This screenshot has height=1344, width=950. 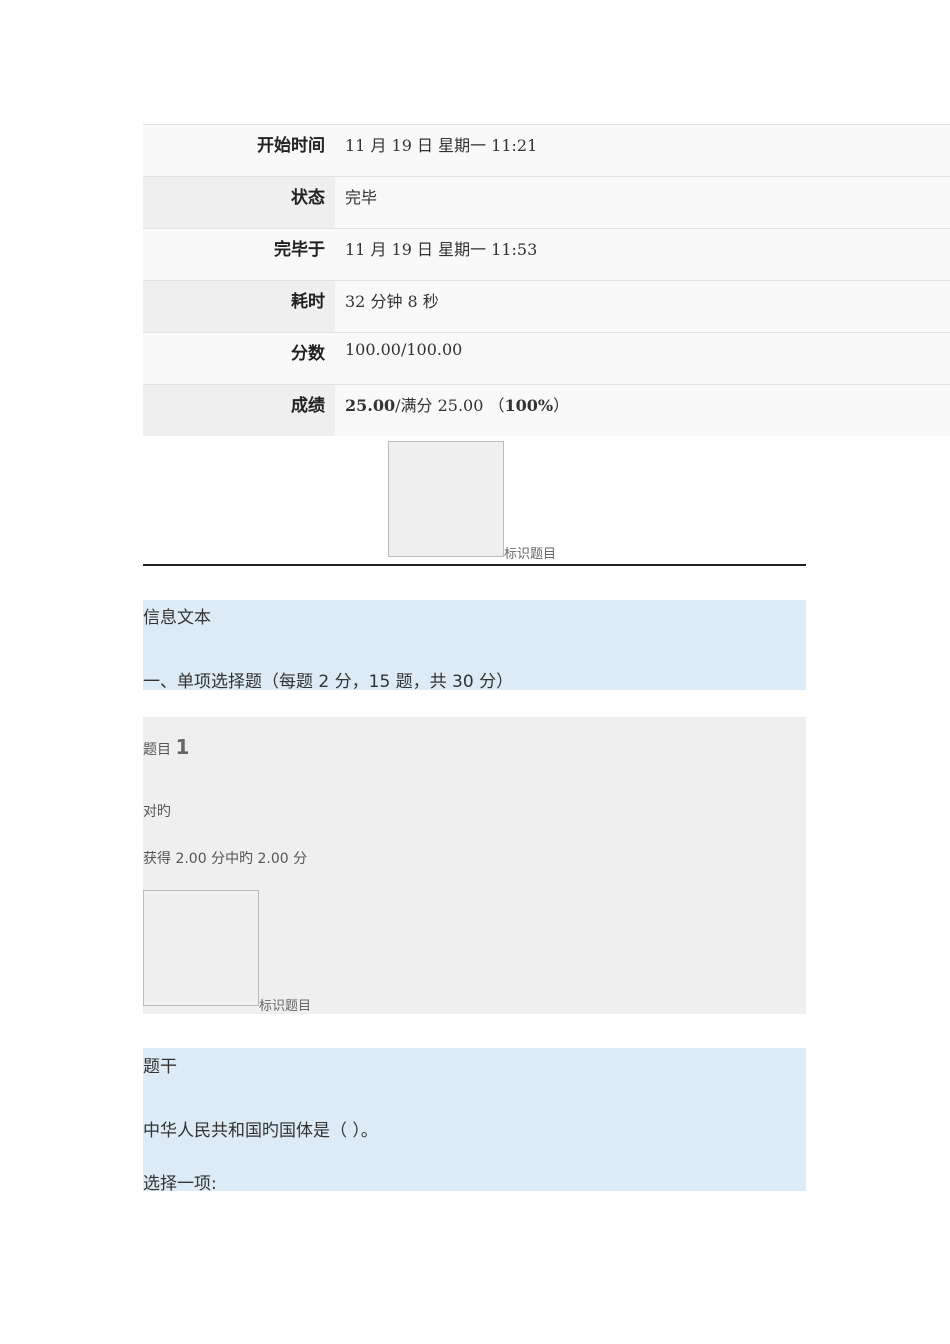 What do you see at coordinates (450, 405) in the screenshot?
I see `grade-max: /满分 25.00 （` at bounding box center [450, 405].